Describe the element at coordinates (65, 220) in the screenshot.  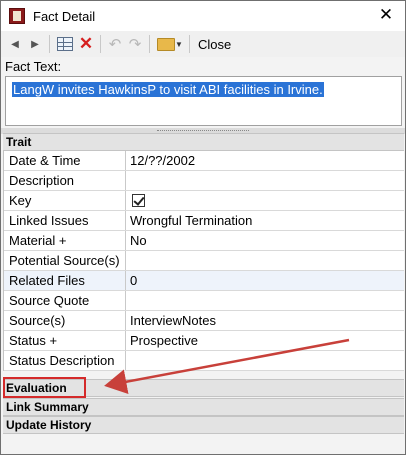
I see `trait-name: Linked Issues` at that location.